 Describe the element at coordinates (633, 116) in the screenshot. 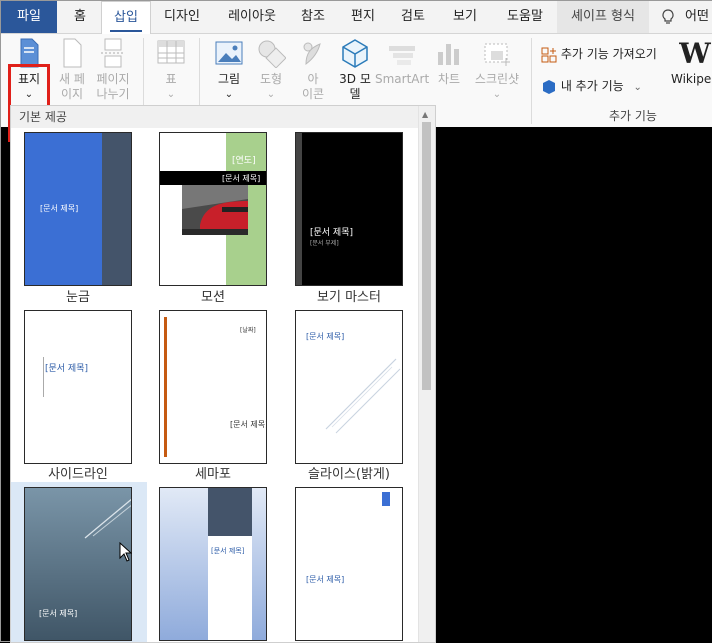

I see `addins-group-label: 추가 기능` at that location.